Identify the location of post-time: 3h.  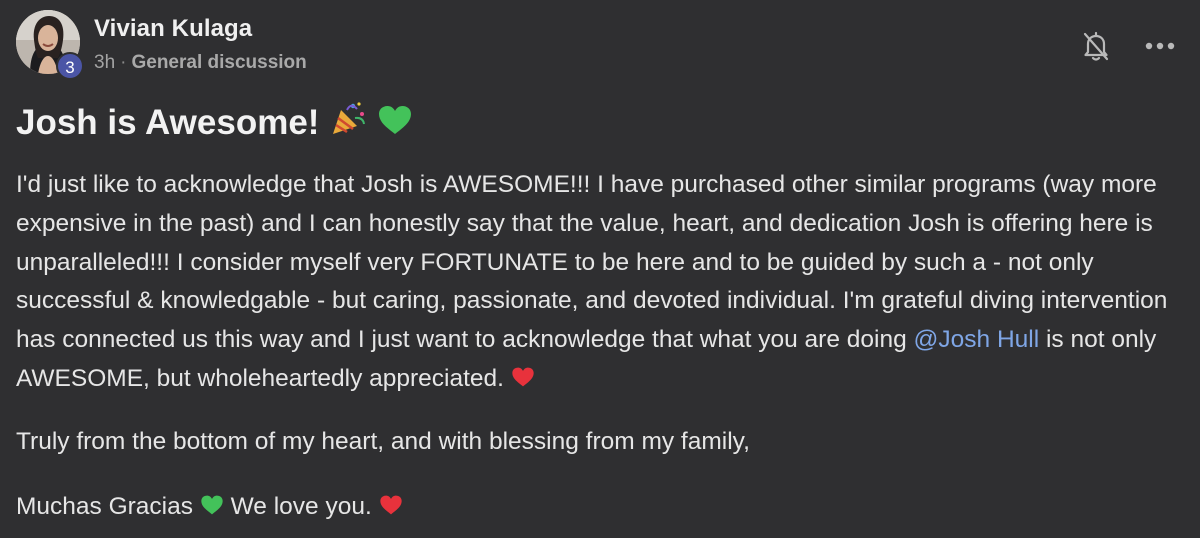
(105, 62).